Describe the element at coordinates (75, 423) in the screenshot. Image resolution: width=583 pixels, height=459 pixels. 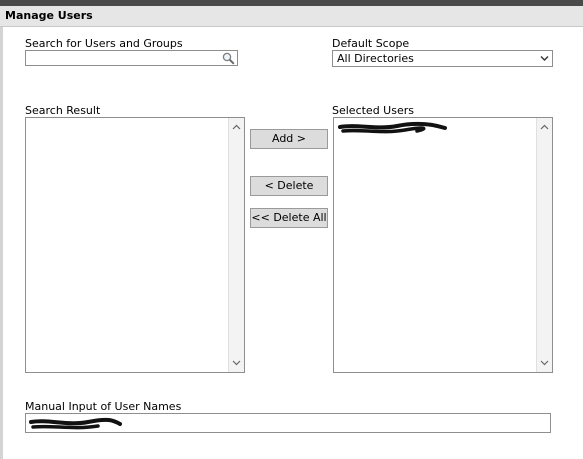
I see `redacted-manual-text` at that location.